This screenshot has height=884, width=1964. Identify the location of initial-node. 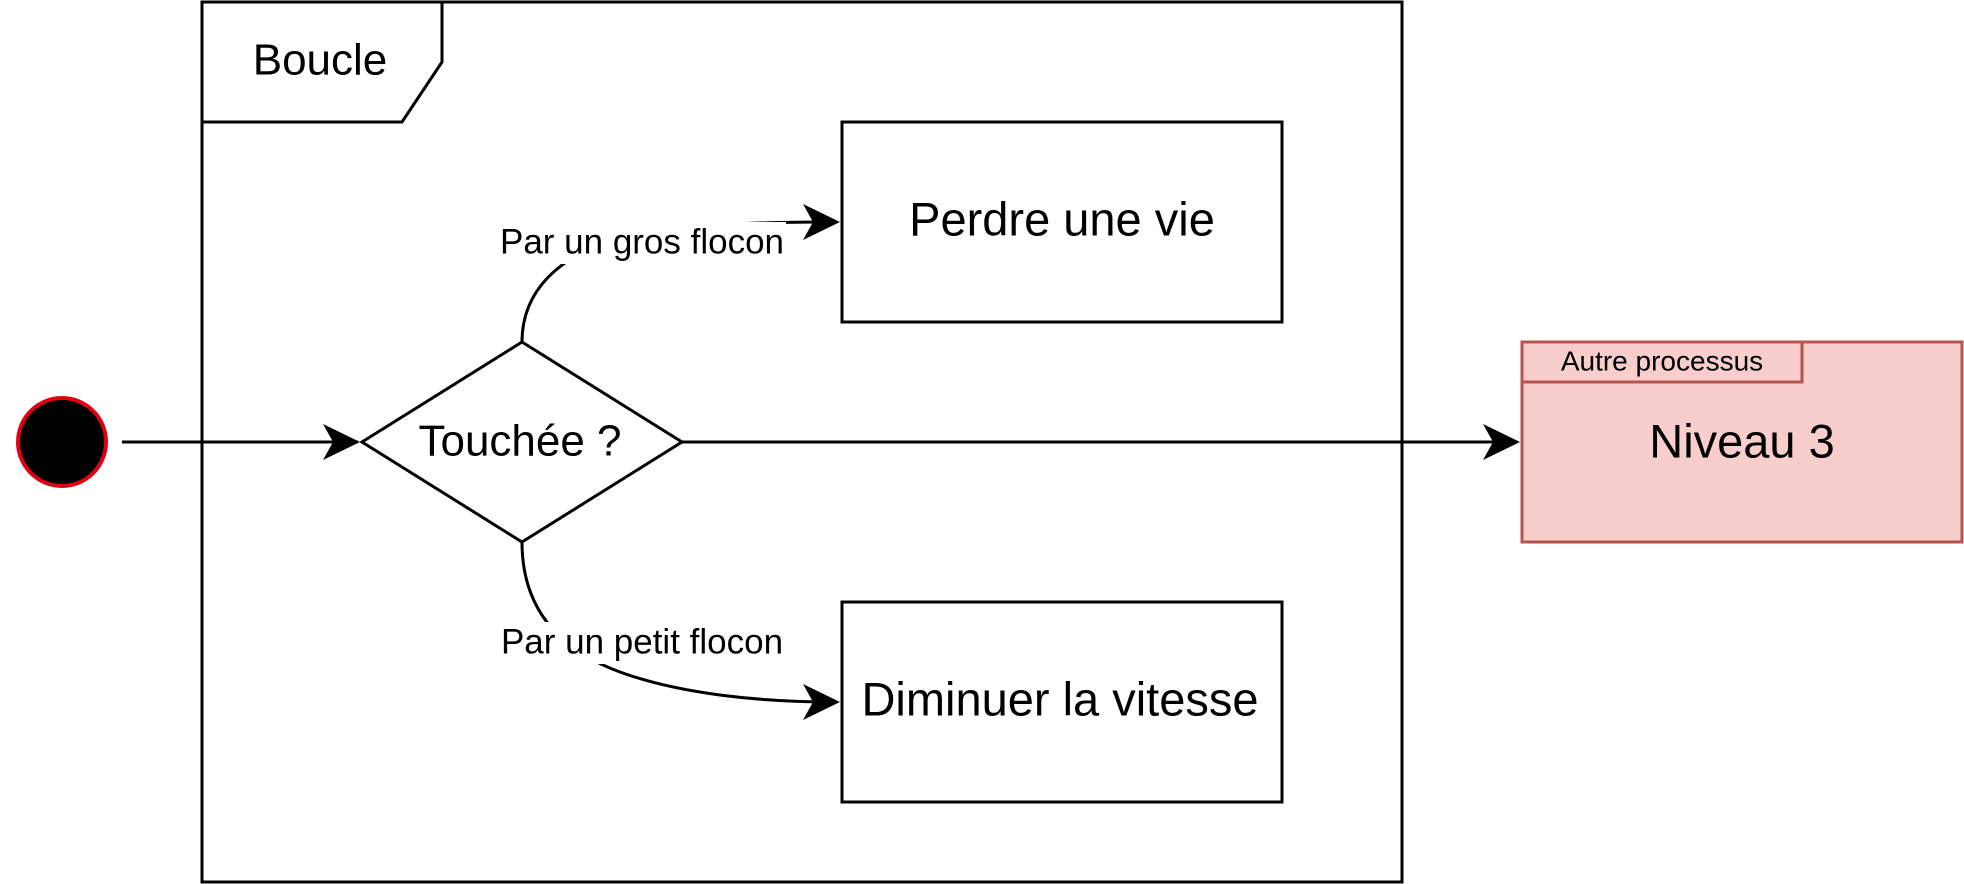
(62, 442).